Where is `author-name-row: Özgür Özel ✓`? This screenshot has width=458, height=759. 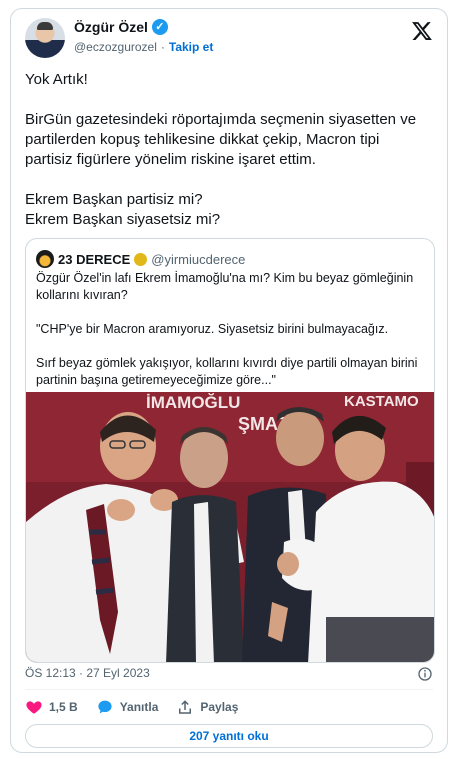 author-name-row: Özgür Özel ✓ is located at coordinates (121, 27).